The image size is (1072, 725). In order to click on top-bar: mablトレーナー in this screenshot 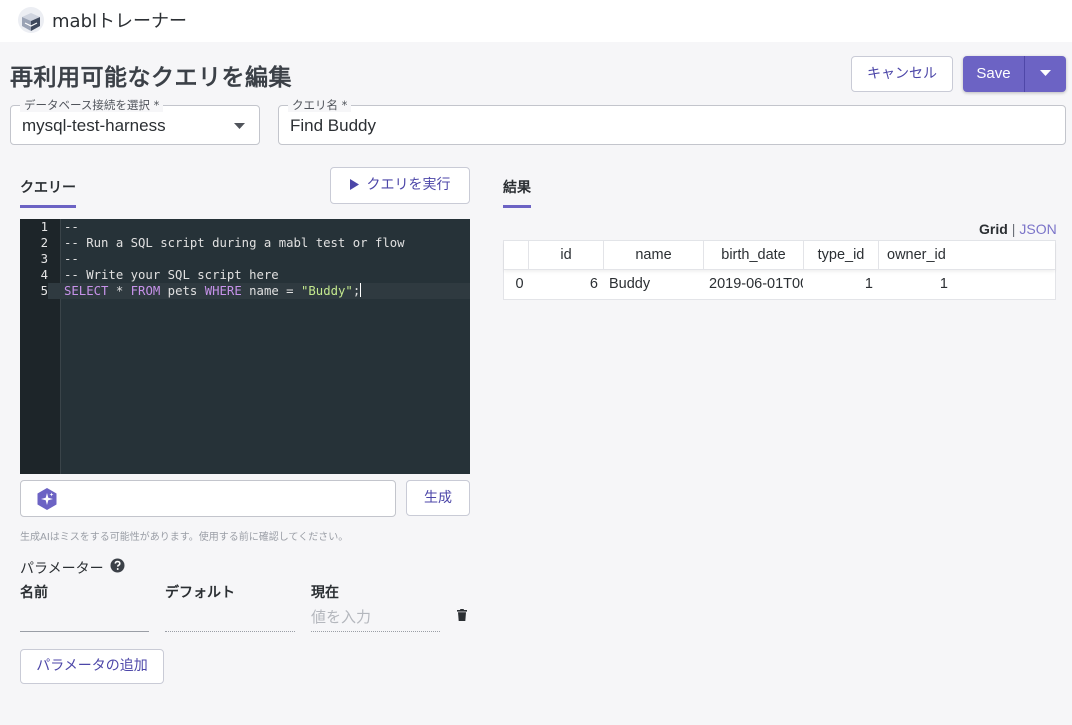, I will do `click(536, 21)`.